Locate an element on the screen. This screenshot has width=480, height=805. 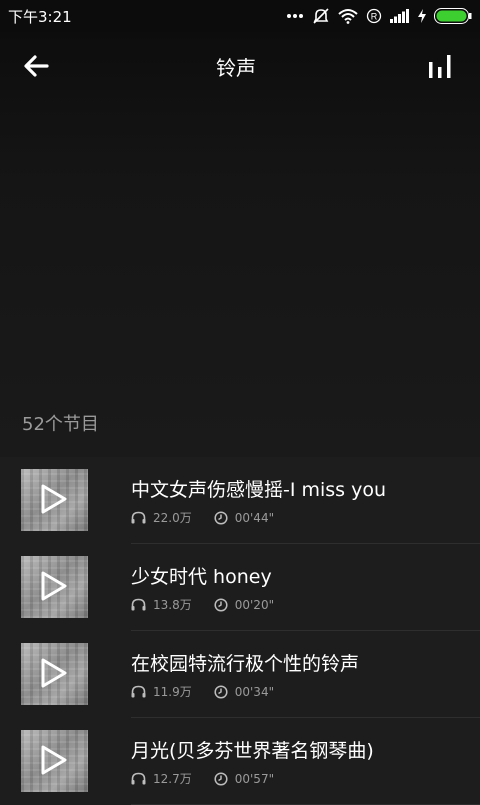
play-count: 22.0万 is located at coordinates (161, 517).